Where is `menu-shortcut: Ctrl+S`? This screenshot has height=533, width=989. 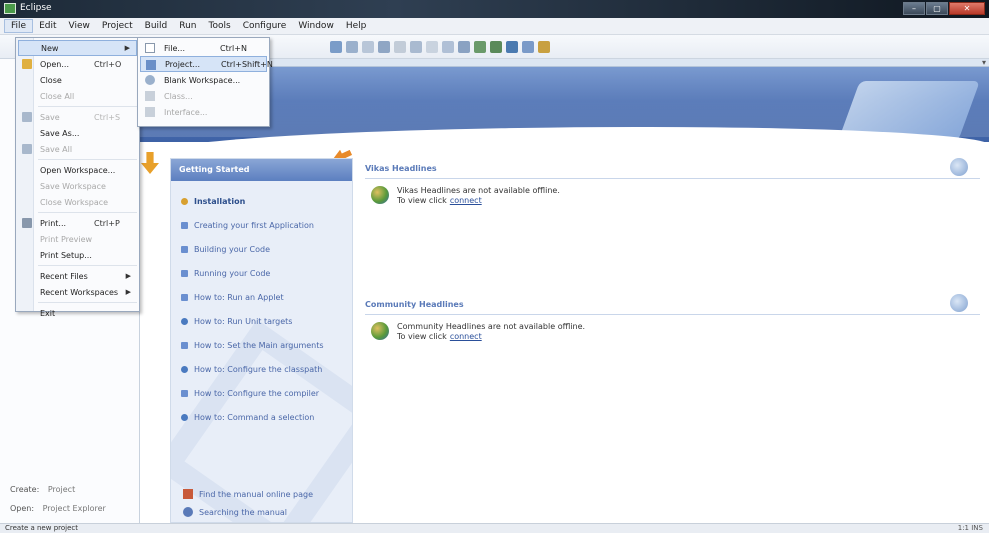
menu-shortcut: Ctrl+S is located at coordinates (107, 117).